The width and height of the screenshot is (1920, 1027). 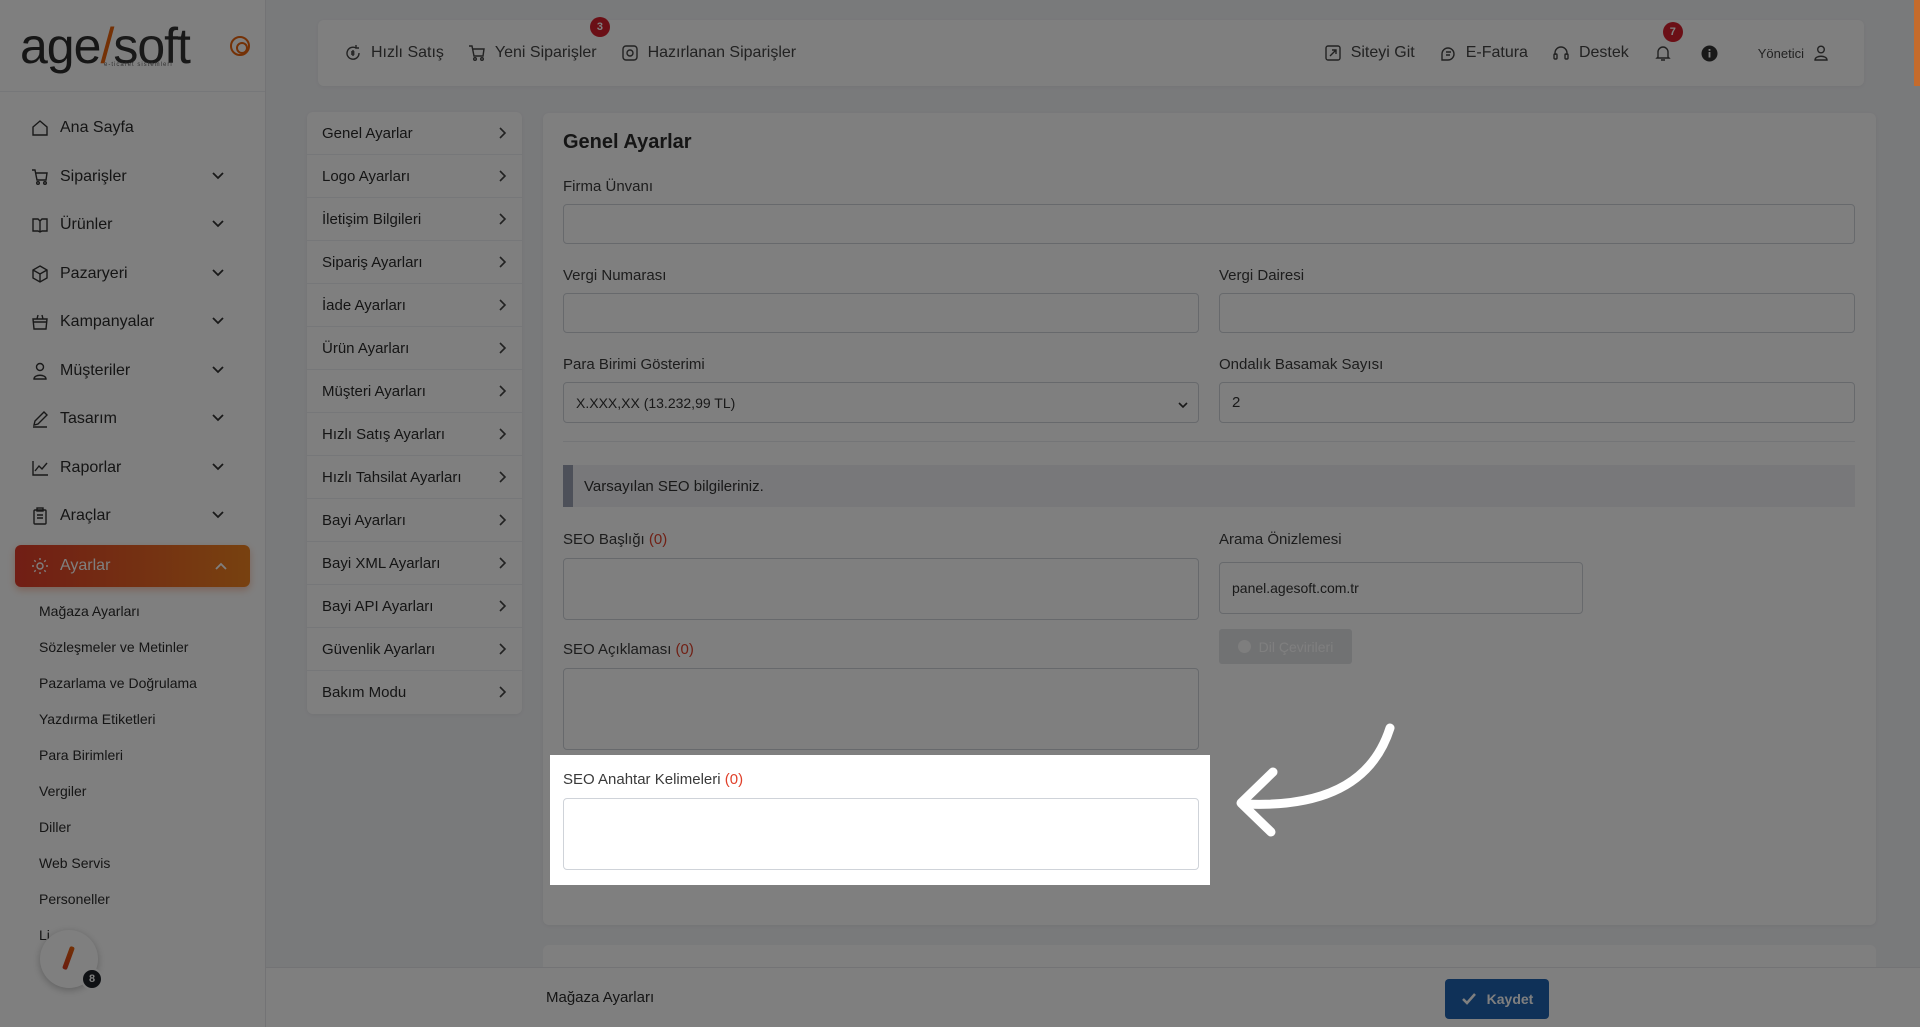 I want to click on package-icon, so click(x=629, y=53).